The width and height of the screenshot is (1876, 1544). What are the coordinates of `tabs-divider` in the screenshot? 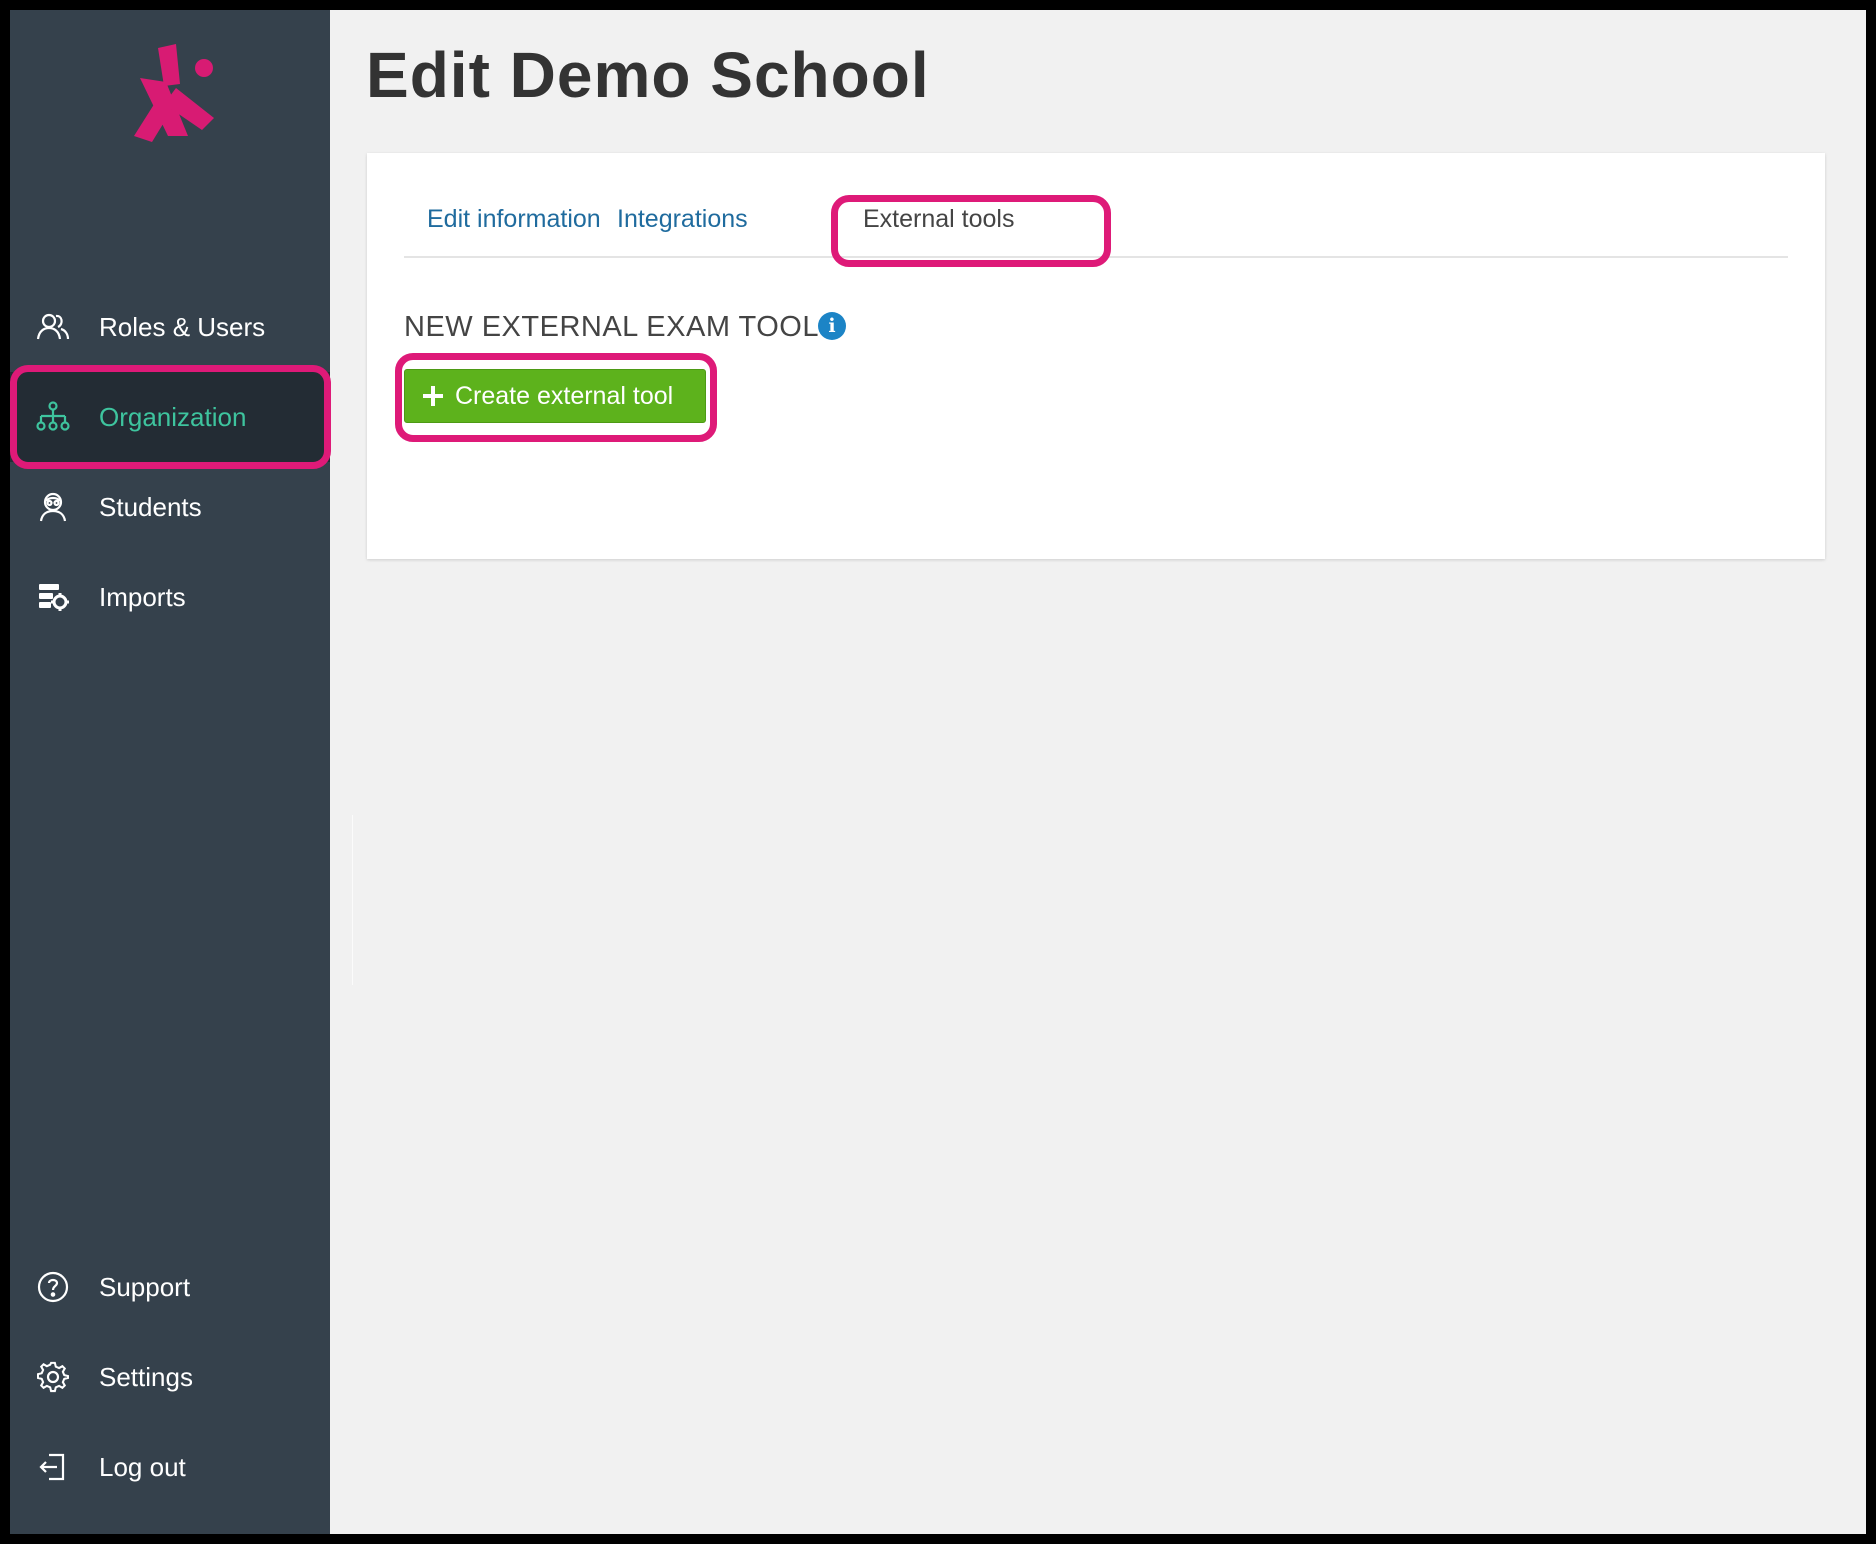 It's located at (1096, 257).